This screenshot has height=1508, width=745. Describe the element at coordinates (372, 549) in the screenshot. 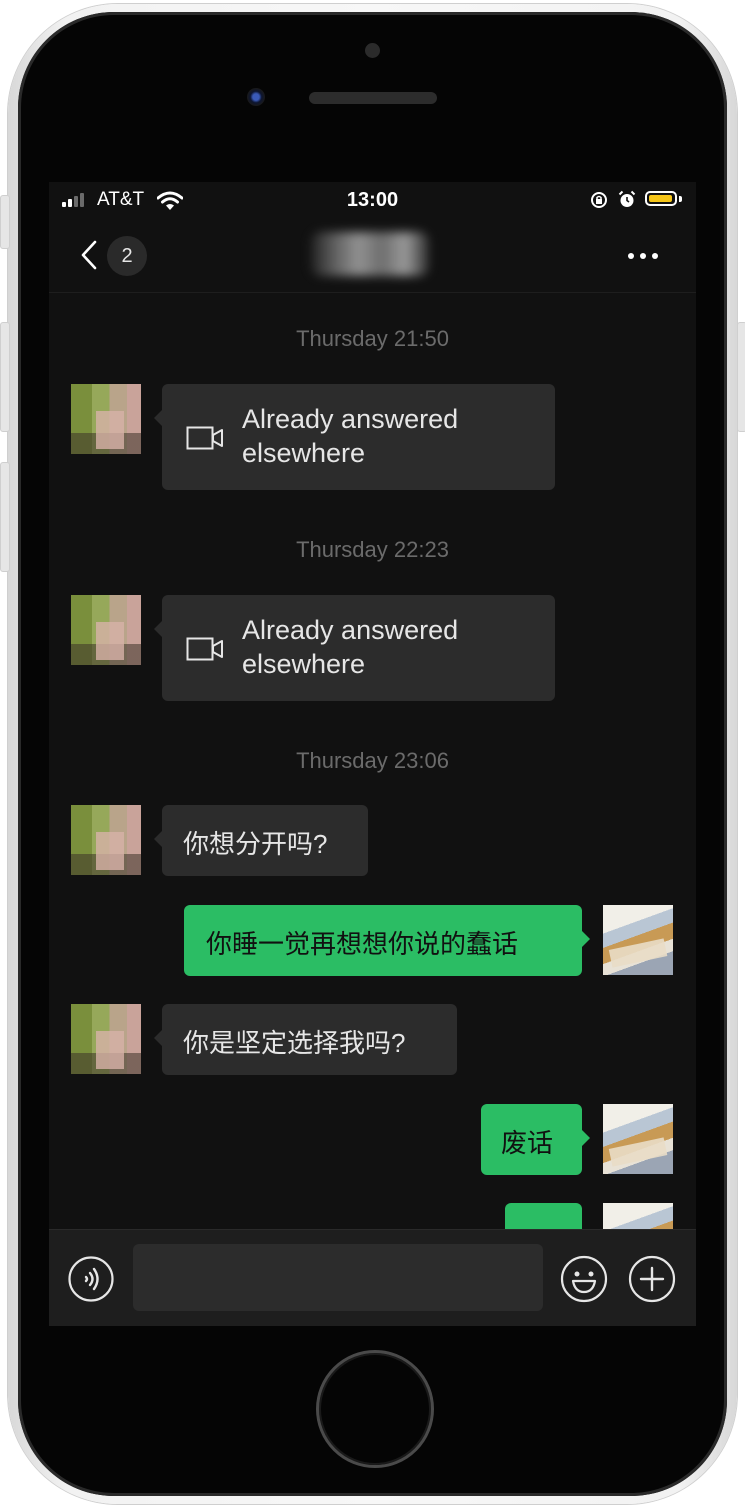

I see `message-timestamp: Thursday 22:23` at that location.